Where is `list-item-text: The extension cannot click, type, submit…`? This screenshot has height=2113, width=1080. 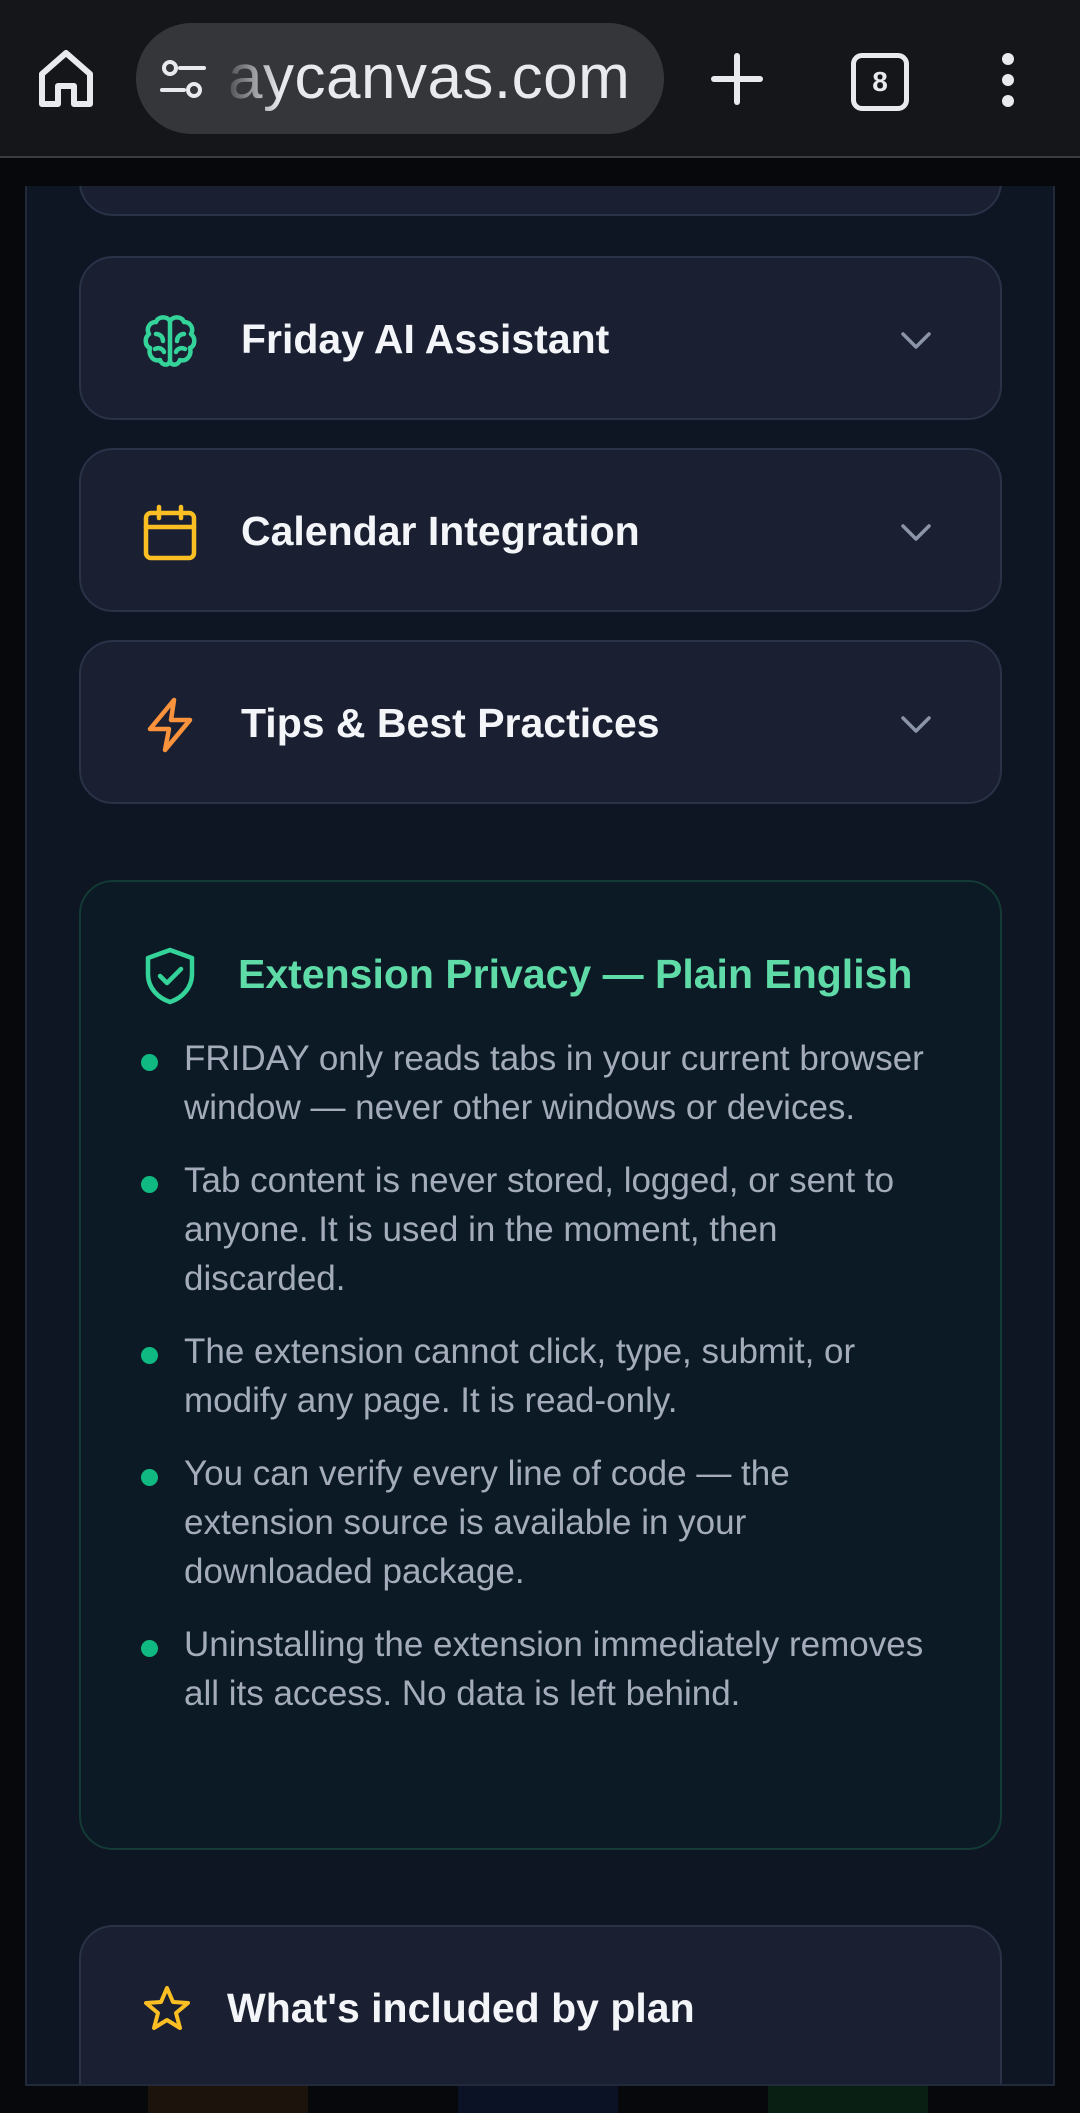 list-item-text: The extension cannot click, type, submit… is located at coordinates (520, 1376).